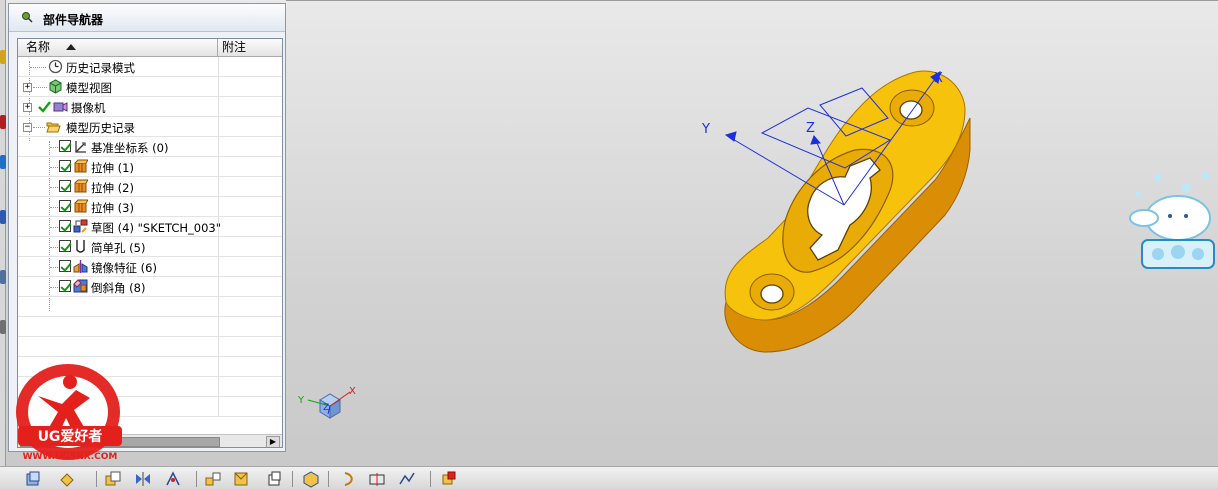 This screenshot has width=1218, height=489. I want to click on check-mark-icon, so click(44, 107).